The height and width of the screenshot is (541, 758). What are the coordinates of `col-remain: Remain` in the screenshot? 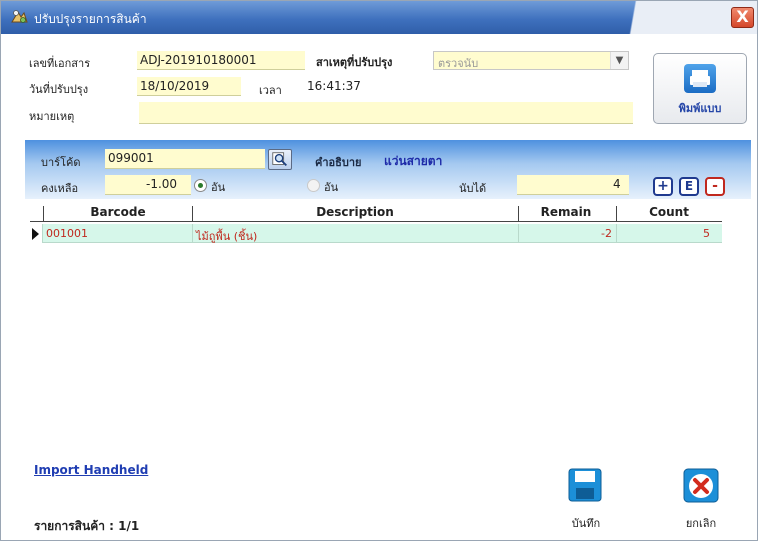 It's located at (566, 212).